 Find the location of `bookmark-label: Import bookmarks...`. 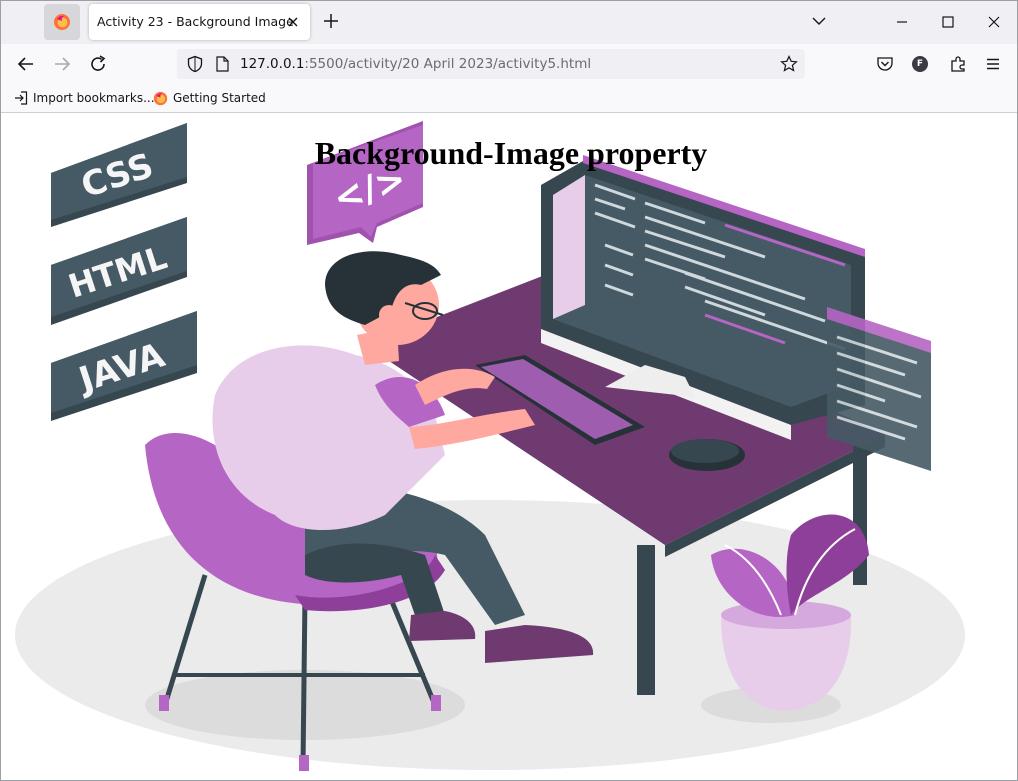

bookmark-label: Import bookmarks... is located at coordinates (94, 98).